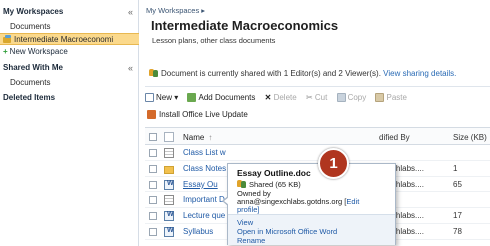 The width and height of the screenshot is (490, 246). I want to click on page-subtitle: Lesson plans, other class documents, so click(214, 40).